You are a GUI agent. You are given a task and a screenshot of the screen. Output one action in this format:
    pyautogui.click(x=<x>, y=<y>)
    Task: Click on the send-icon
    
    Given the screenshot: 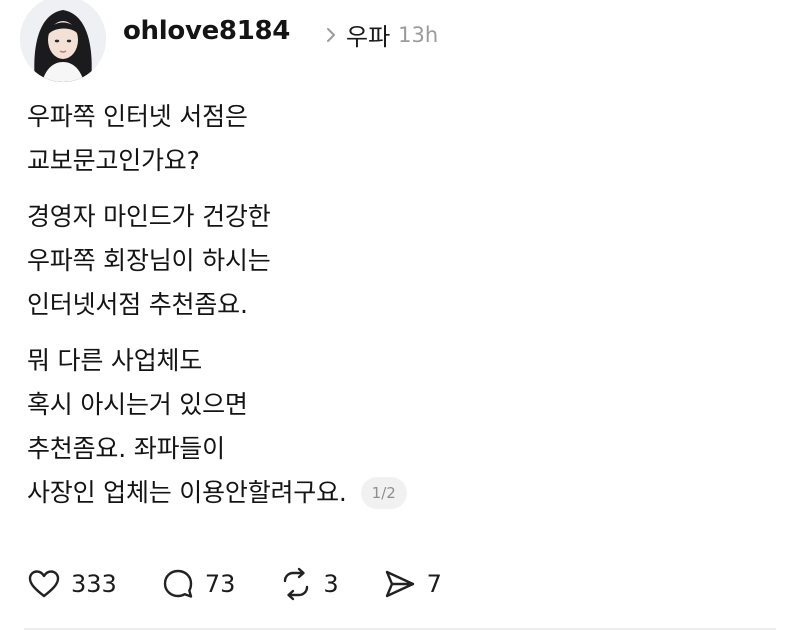 What is the action you would take?
    pyautogui.click(x=399, y=584)
    